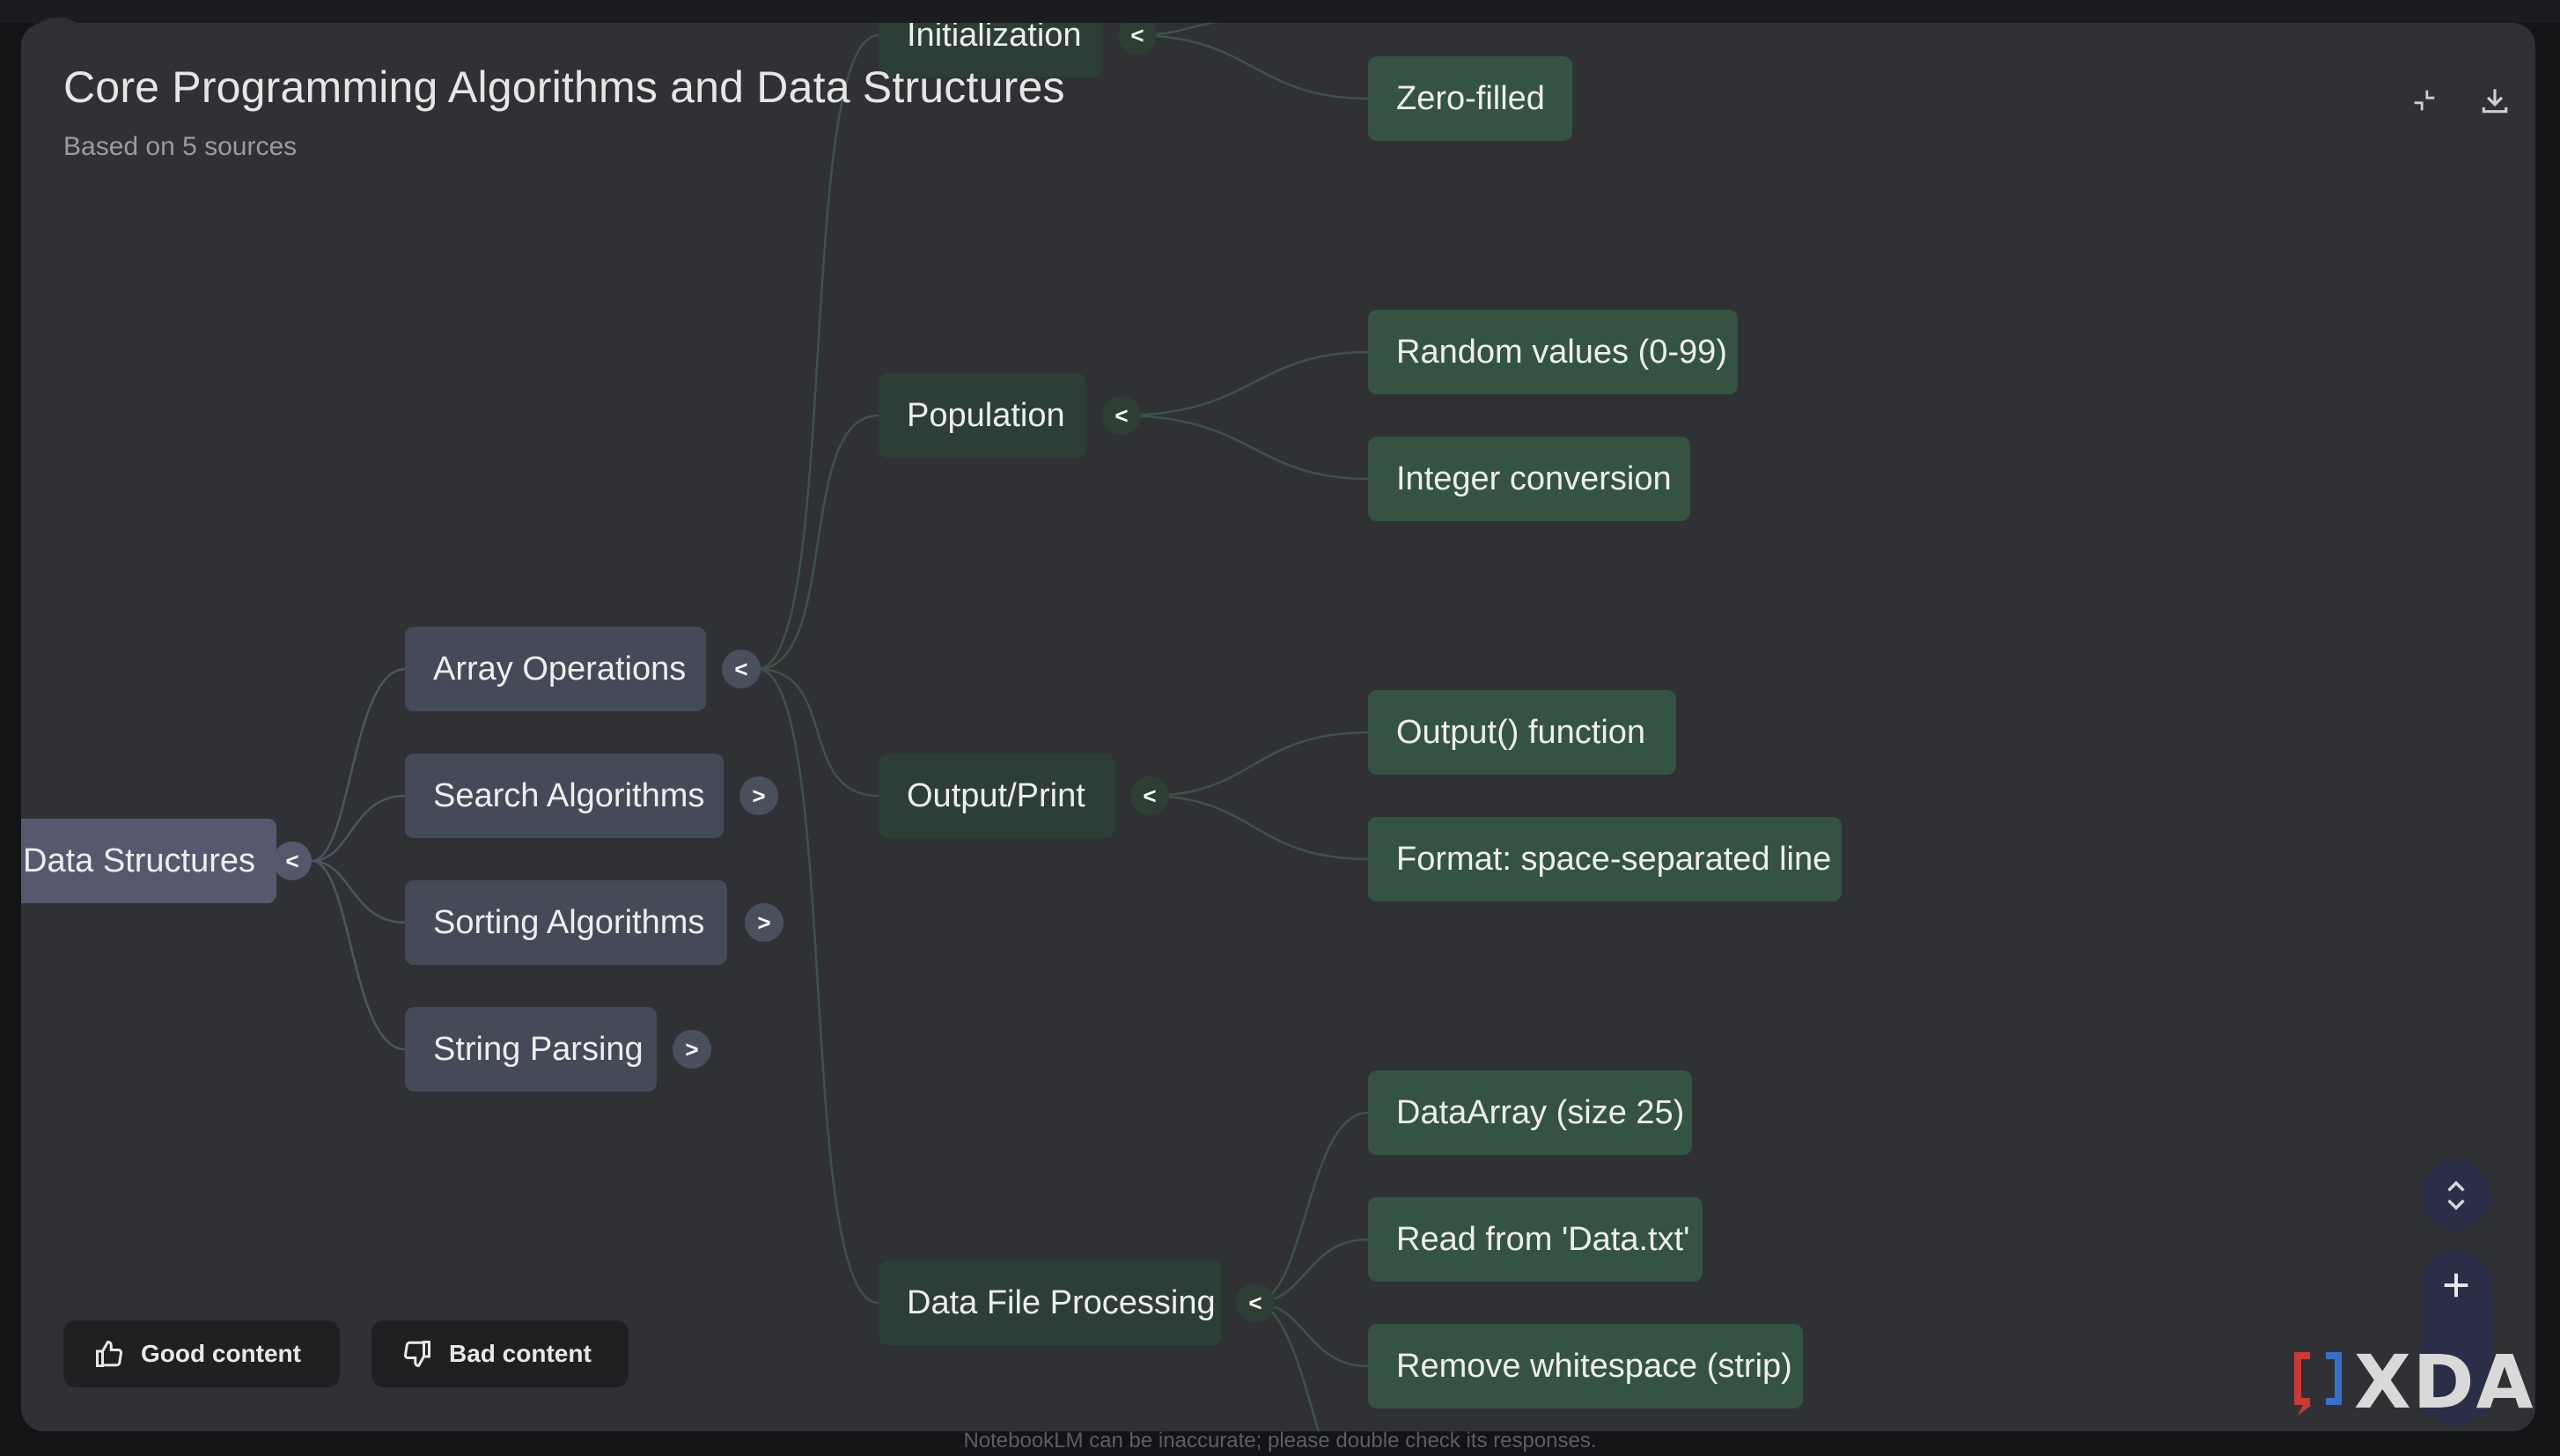 The height and width of the screenshot is (1456, 2560). What do you see at coordinates (1255, 1302) in the screenshot?
I see `data-file-processing-toggle: <` at bounding box center [1255, 1302].